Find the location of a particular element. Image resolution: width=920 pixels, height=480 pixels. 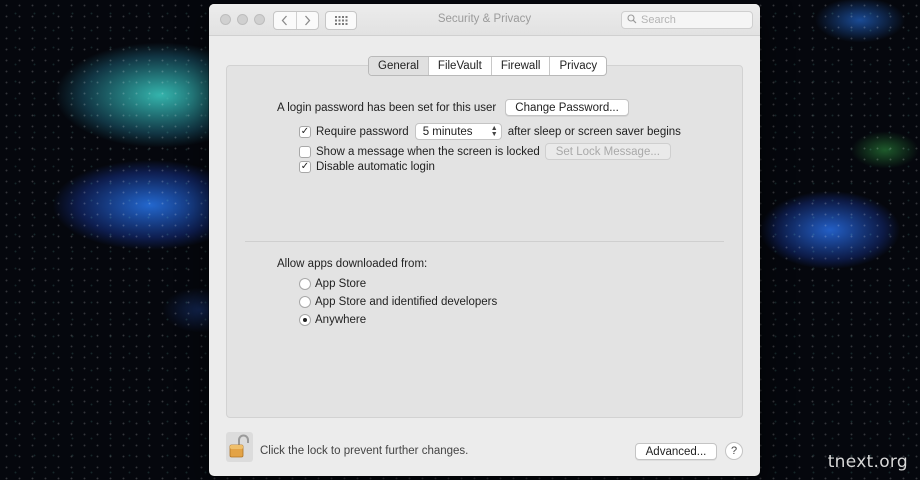

radio-anywhere is located at coordinates (305, 320).